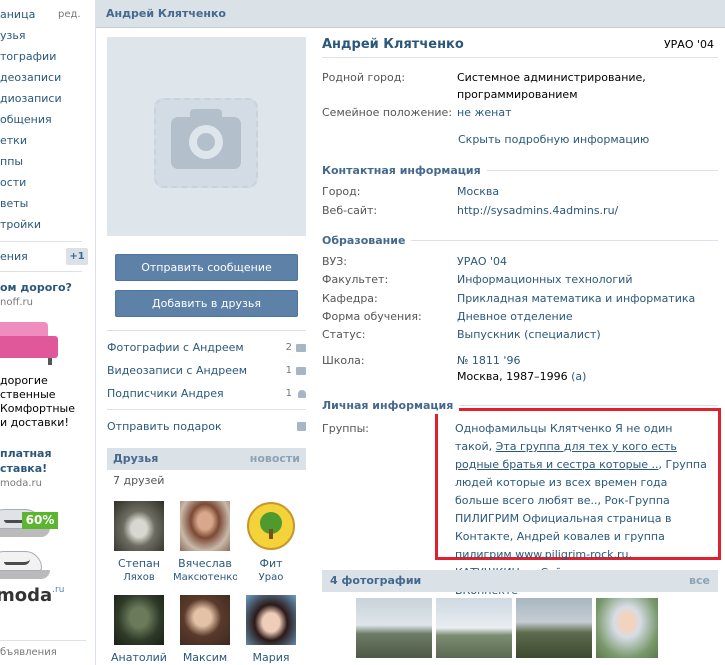 The width and height of the screenshot is (725, 665). I want to click on education-section-header: Образование, so click(520, 240).